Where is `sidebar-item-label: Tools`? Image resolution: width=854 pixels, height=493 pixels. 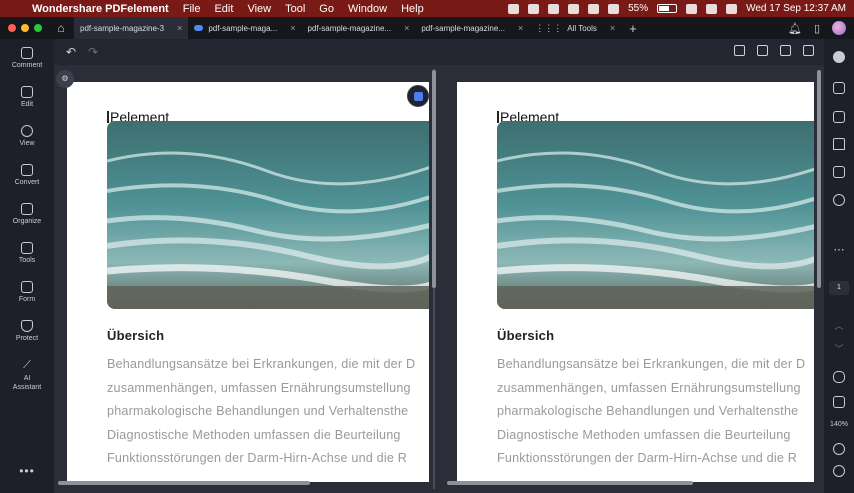 sidebar-item-label: Tools is located at coordinates (27, 260).